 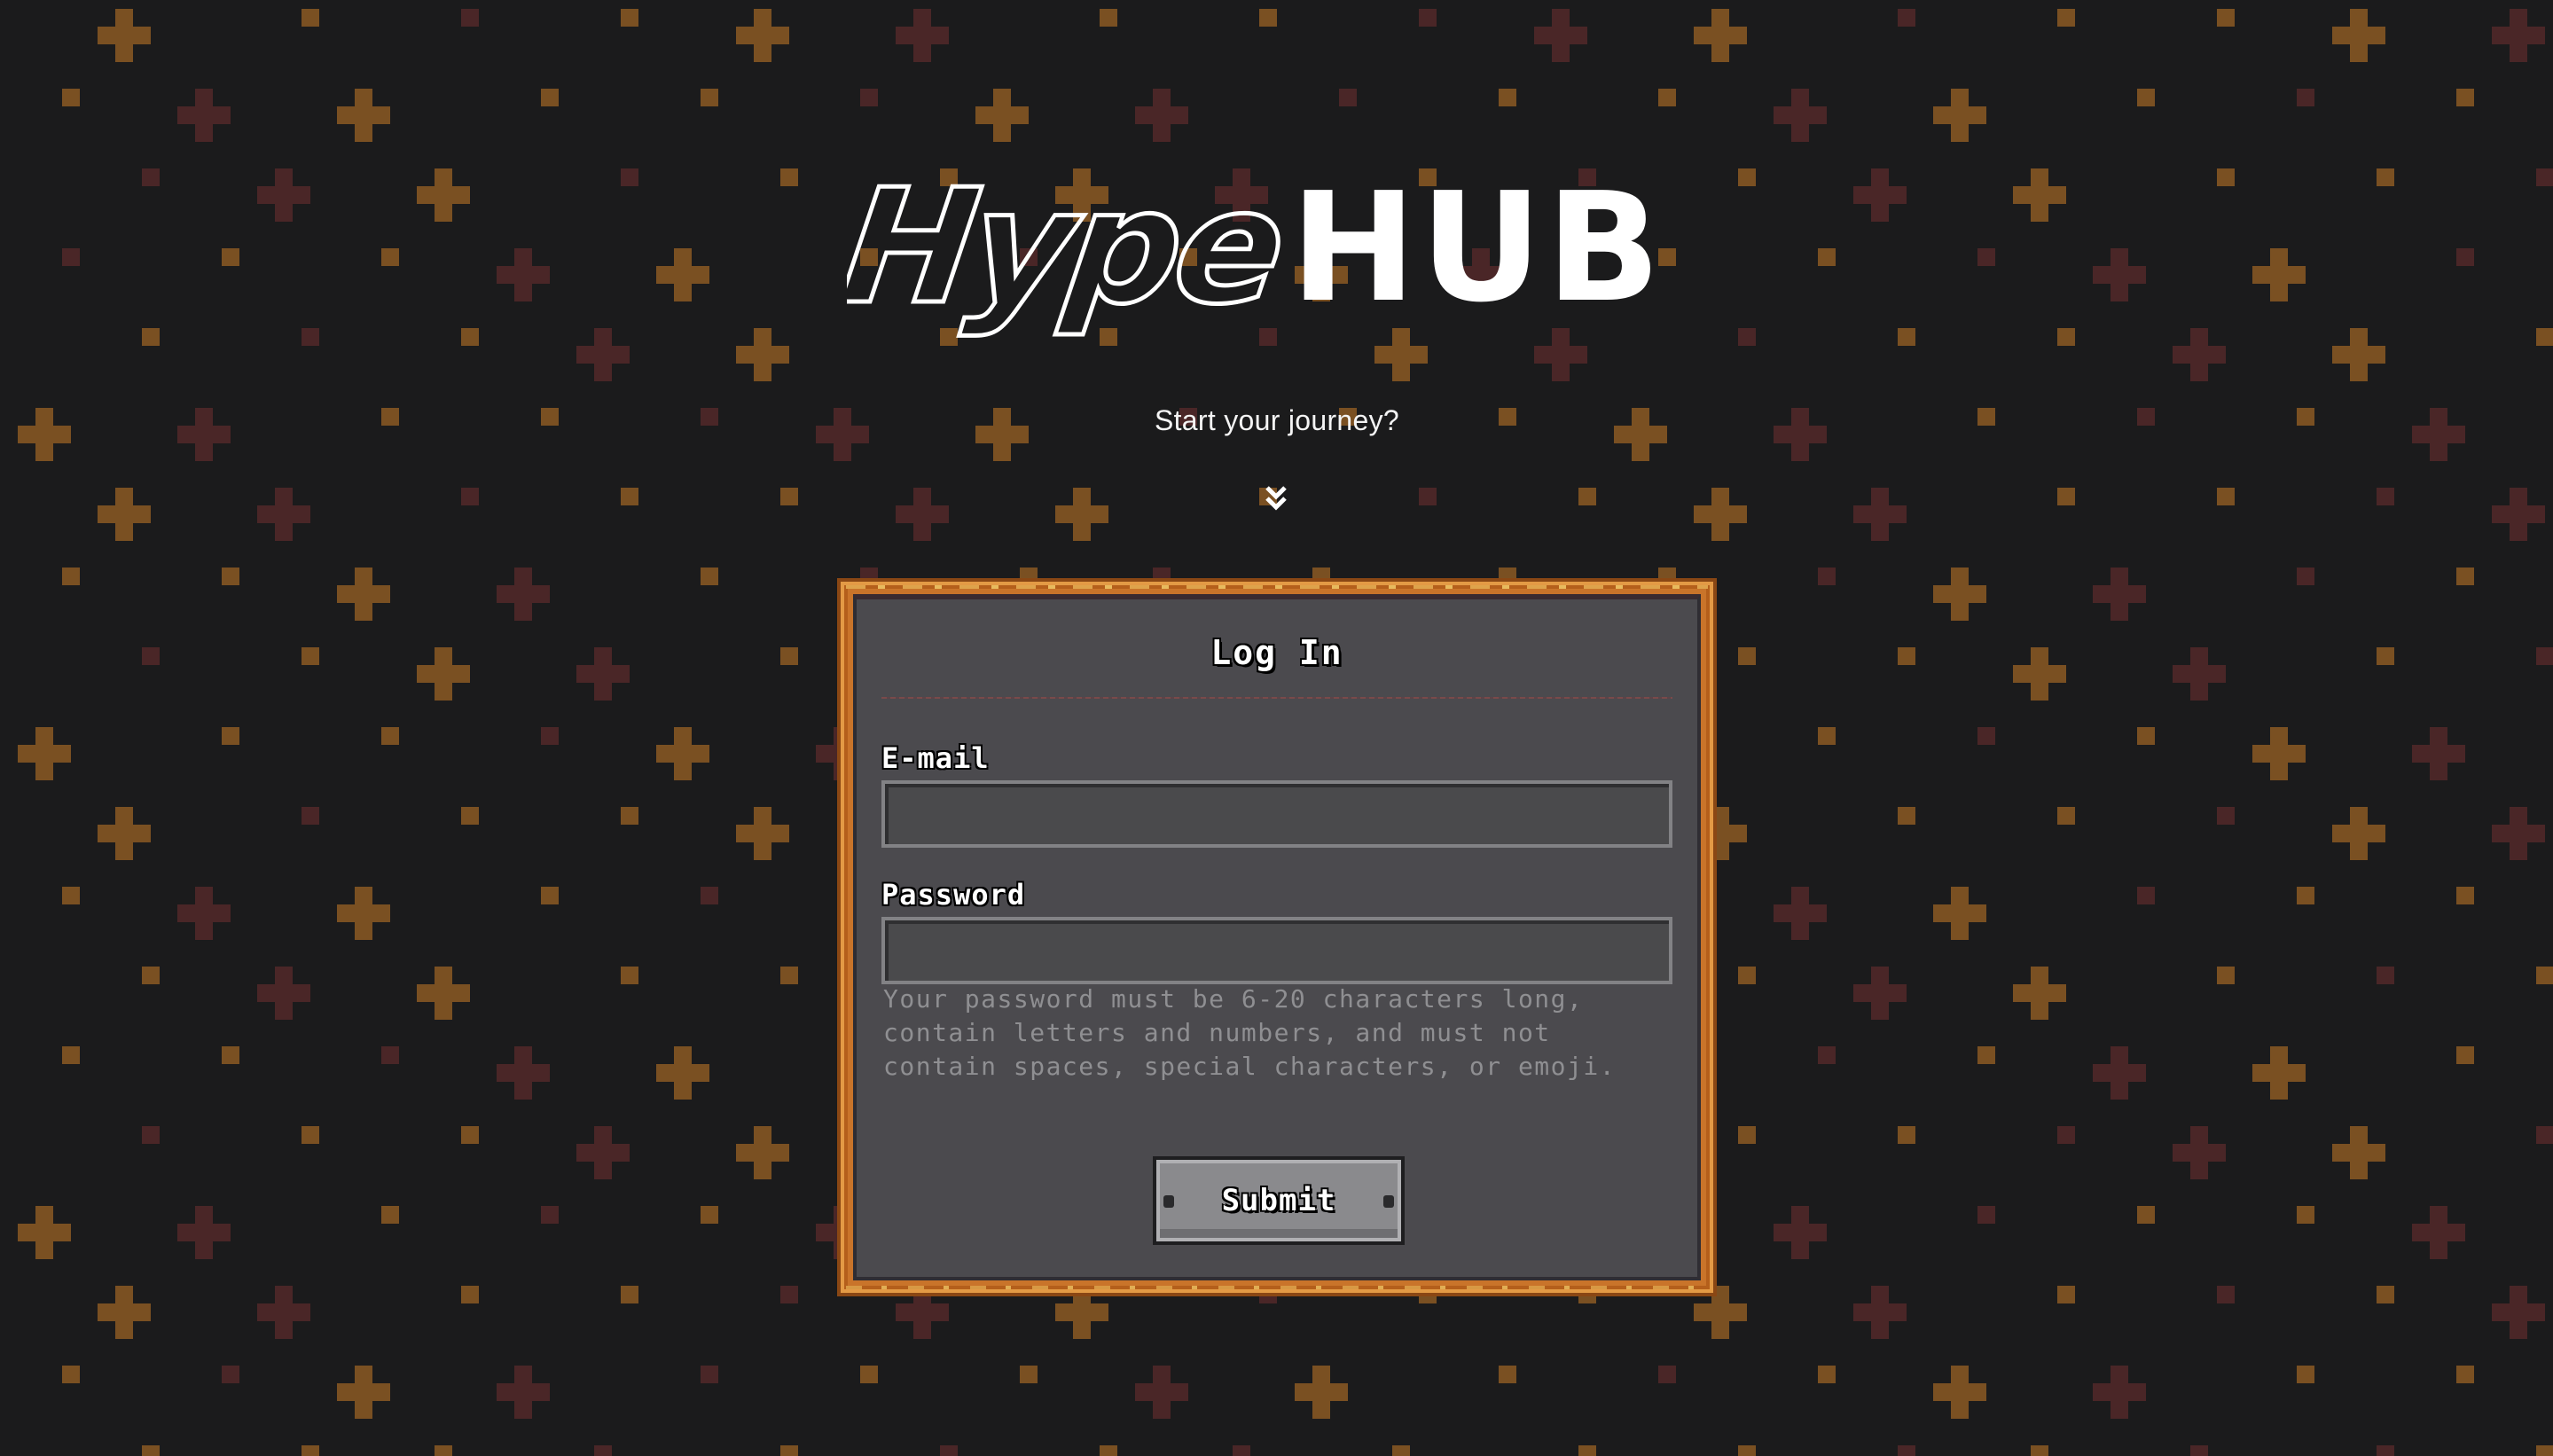 What do you see at coordinates (1279, 1200) in the screenshot?
I see `submit-button: Submit` at bounding box center [1279, 1200].